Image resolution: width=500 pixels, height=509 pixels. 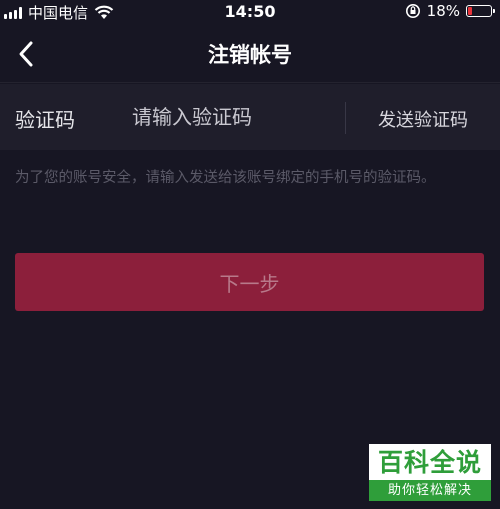 What do you see at coordinates (470, 11) in the screenshot?
I see `battery-fill` at bounding box center [470, 11].